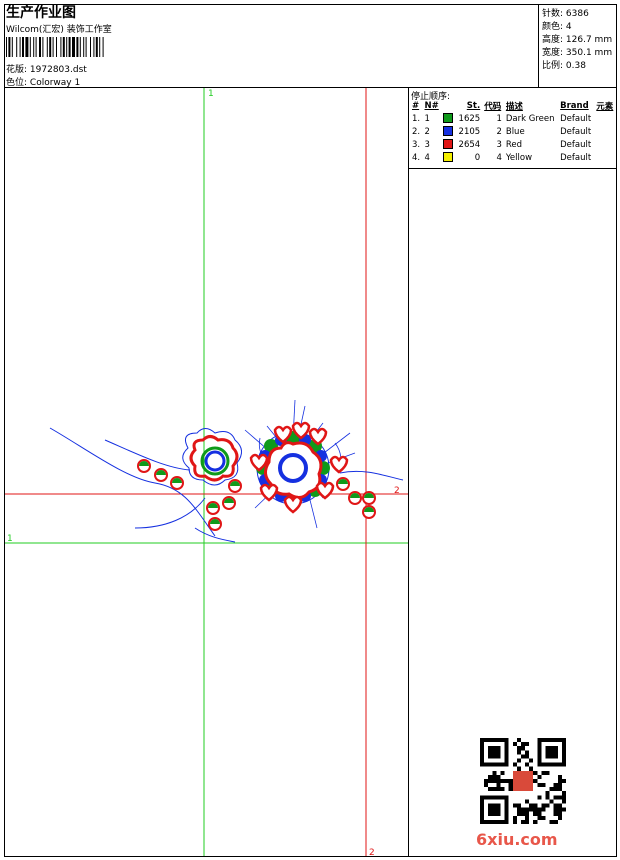 The image size is (620, 860). I want to click on col-description: 描述, so click(514, 107).